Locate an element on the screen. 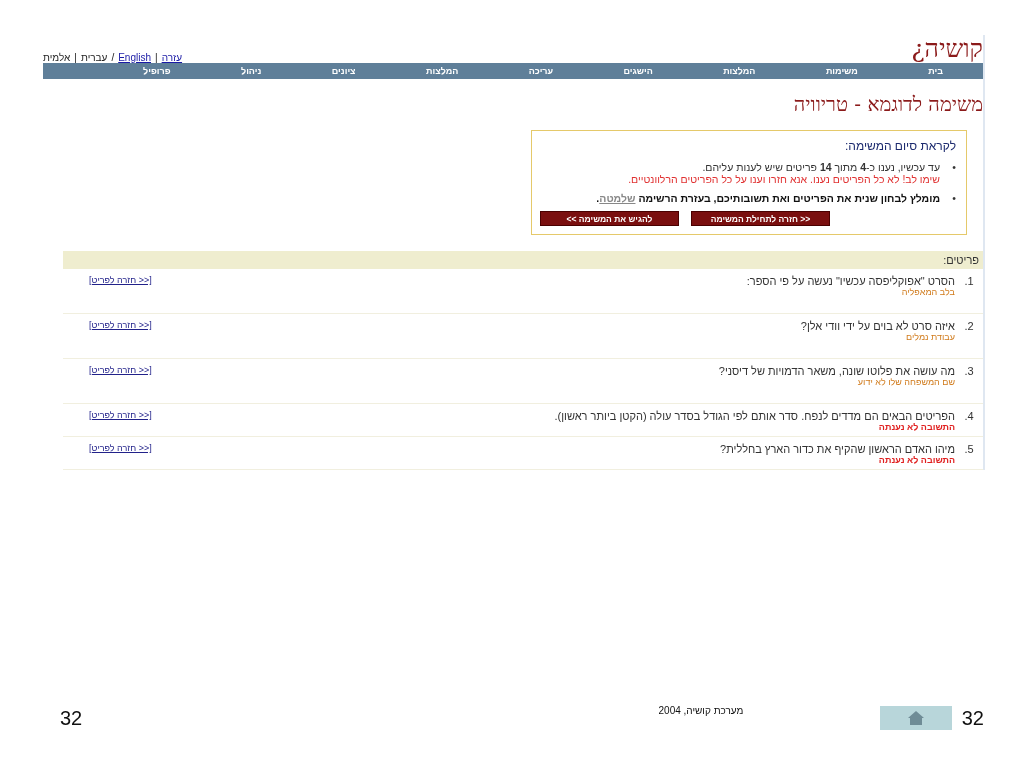 The height and width of the screenshot is (768, 1024). nav-item: בית is located at coordinates (935, 71).